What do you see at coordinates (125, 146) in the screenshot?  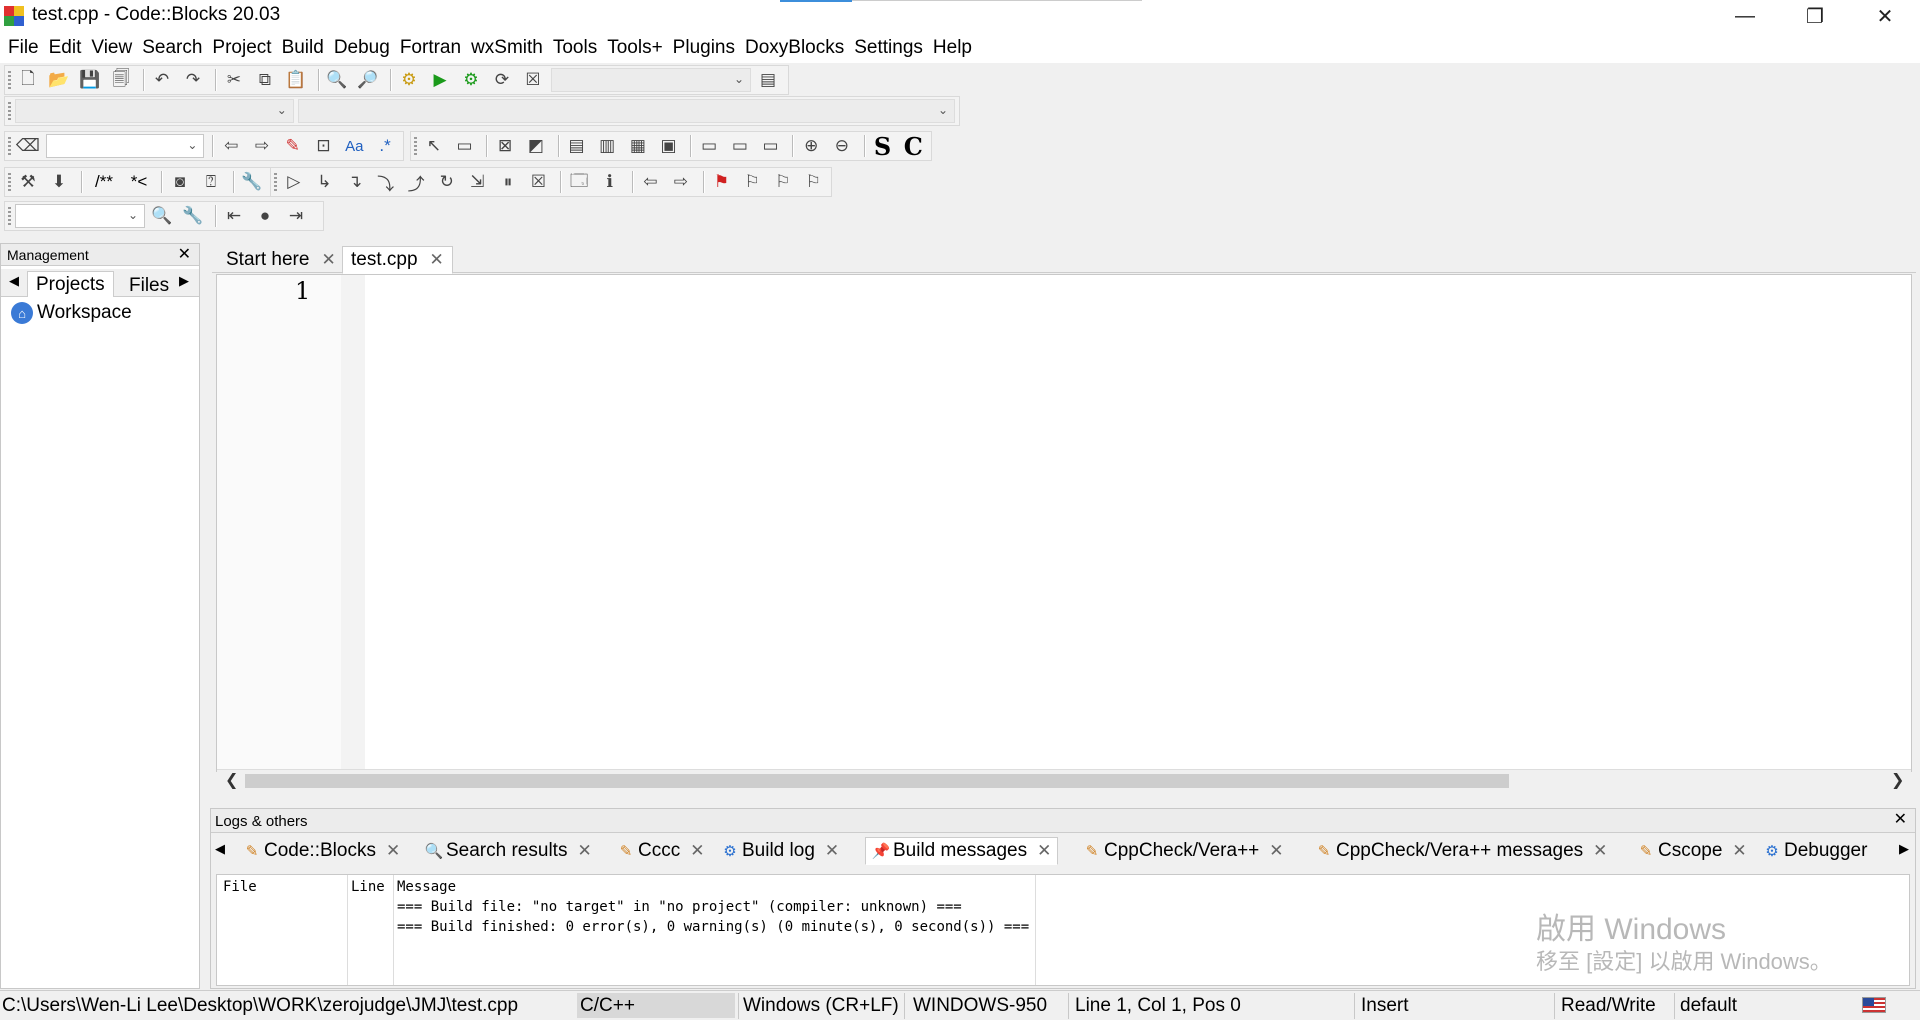 I see `search-text-input: ⌄` at bounding box center [125, 146].